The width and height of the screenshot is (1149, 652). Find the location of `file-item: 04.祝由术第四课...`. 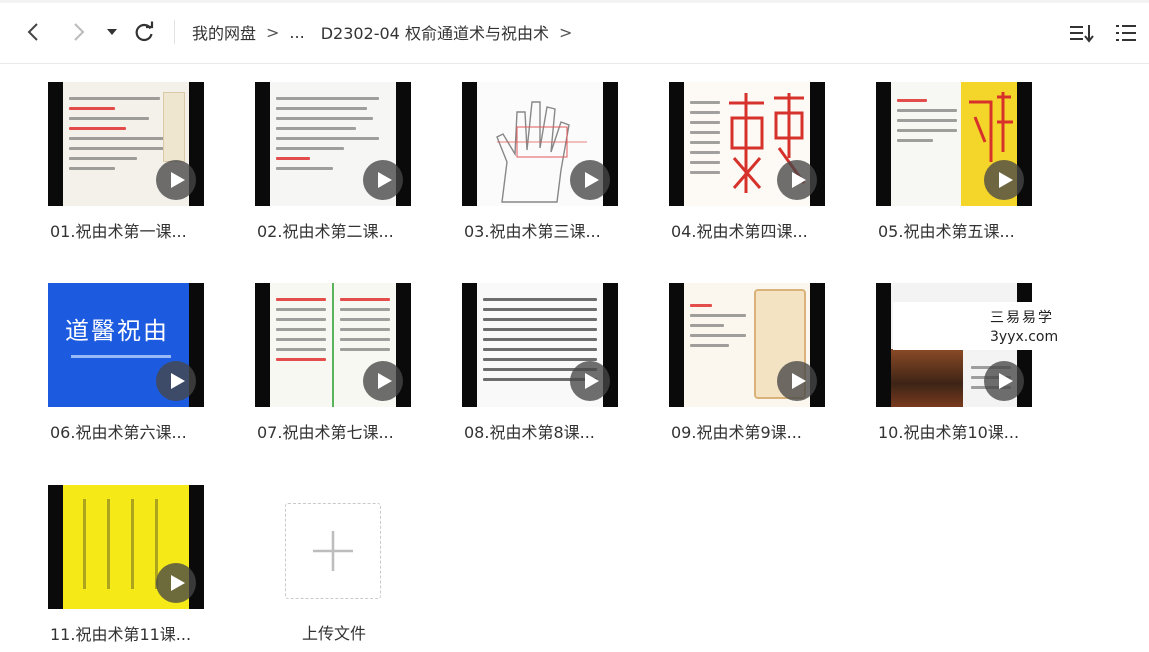

file-item: 04.祝由术第四课... is located at coordinates (754, 167).